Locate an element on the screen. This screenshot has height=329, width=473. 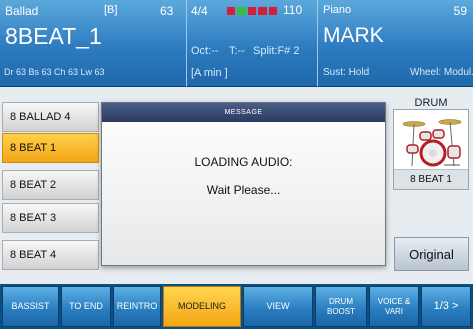
voice-vari-button: VOICE & VARI is located at coordinates (394, 306).